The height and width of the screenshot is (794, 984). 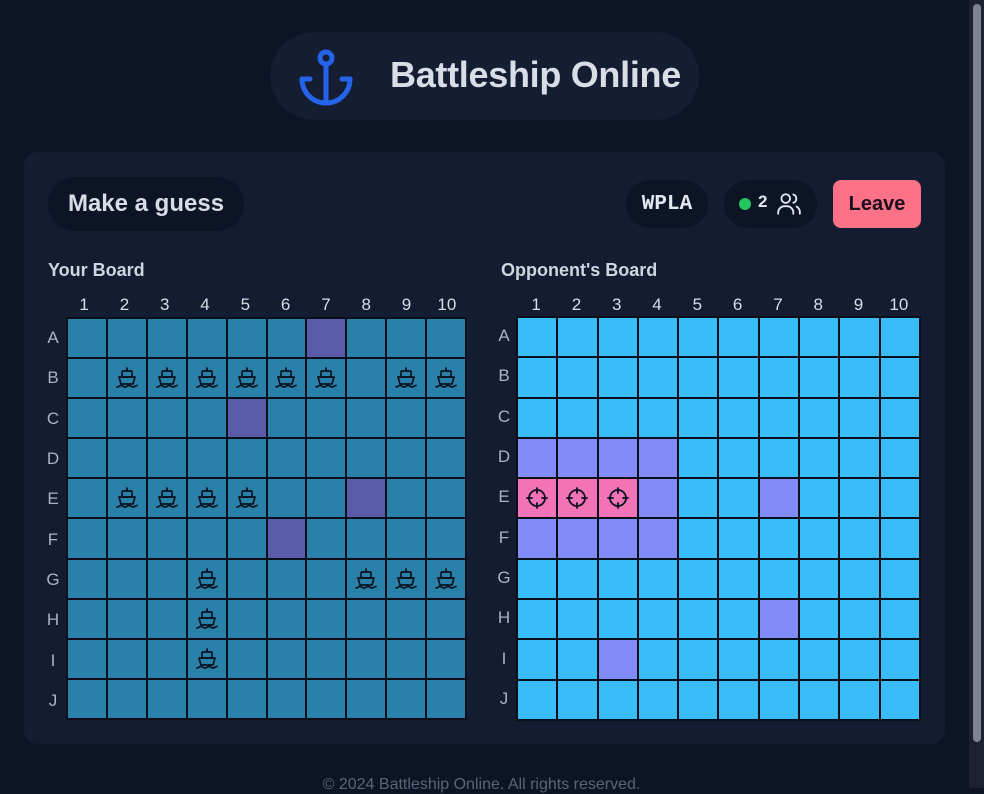 What do you see at coordinates (53, 338) in the screenshot?
I see `your-board-row-label-a: A` at bounding box center [53, 338].